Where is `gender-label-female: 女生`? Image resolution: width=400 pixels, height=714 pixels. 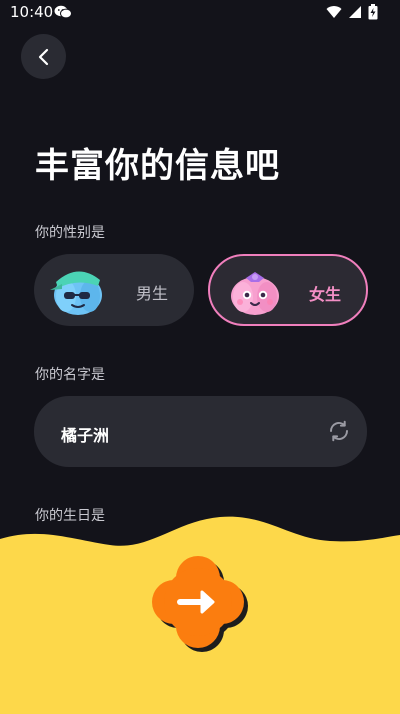 gender-label-female: 女生 is located at coordinates (325, 294).